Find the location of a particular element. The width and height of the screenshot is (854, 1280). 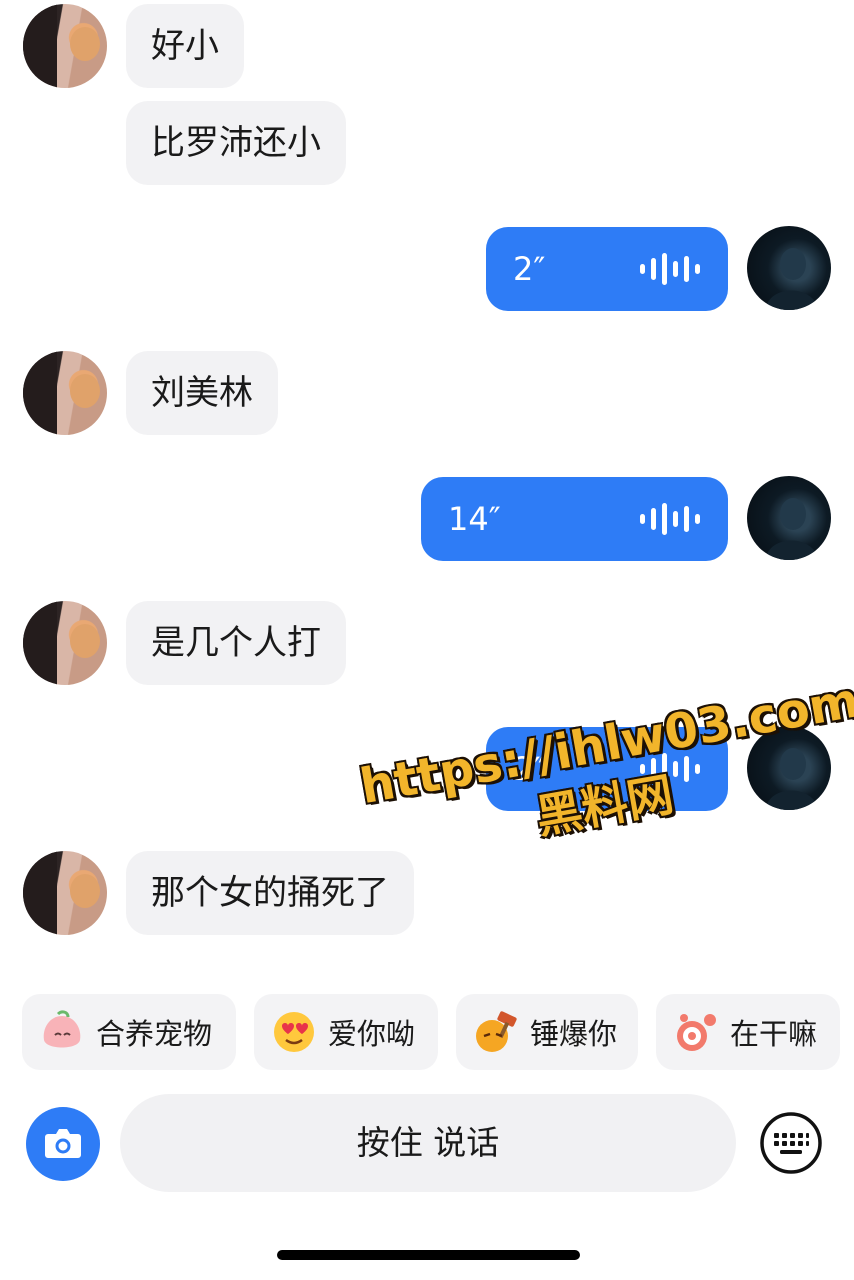

quick-reply-chip: 在干嘛 is located at coordinates (748, 1032).